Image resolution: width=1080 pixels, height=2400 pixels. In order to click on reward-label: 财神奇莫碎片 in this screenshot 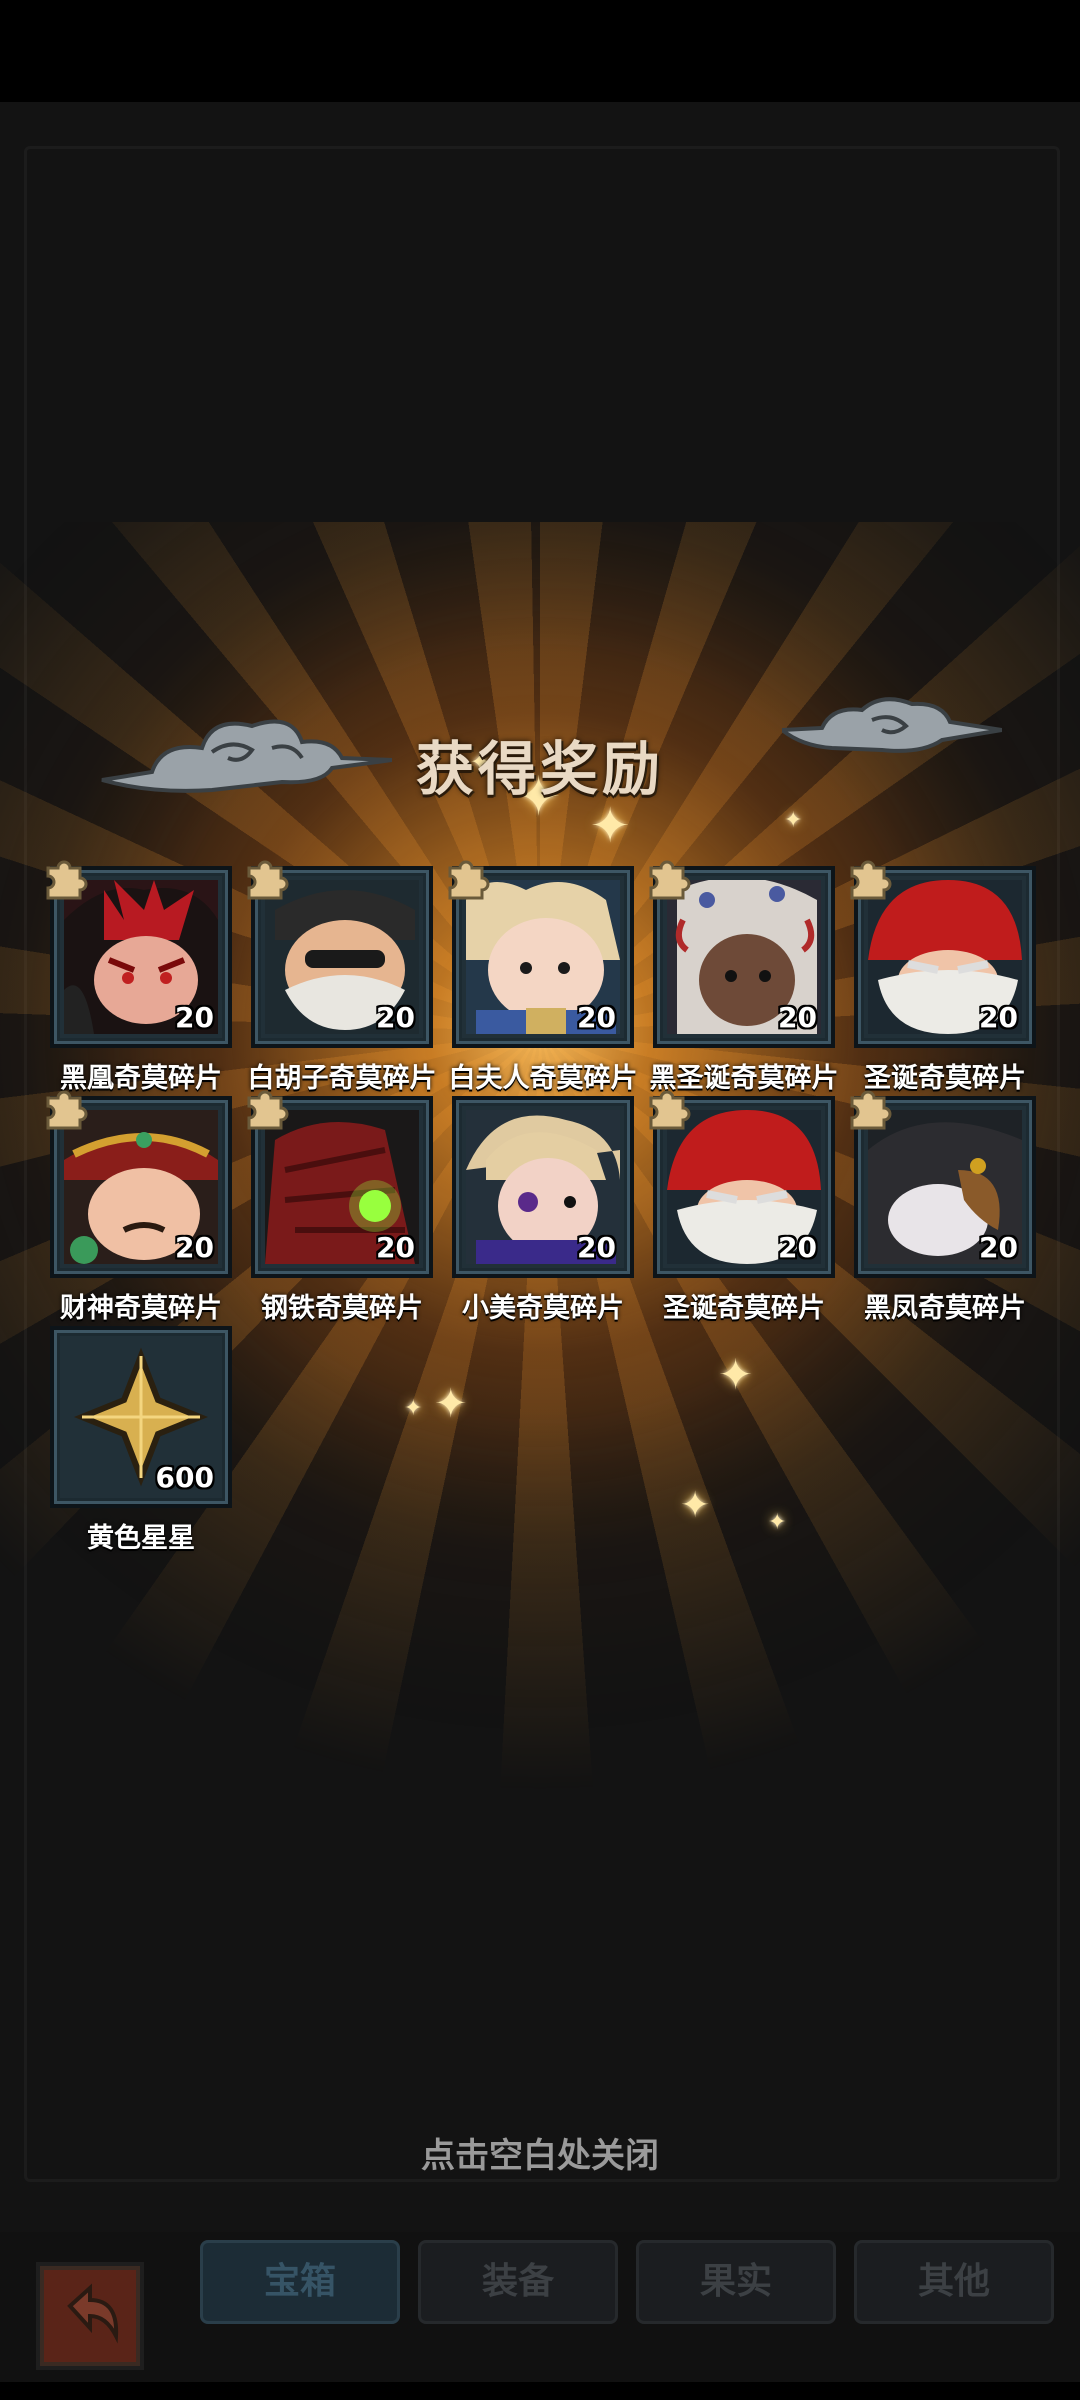, I will do `click(141, 1308)`.